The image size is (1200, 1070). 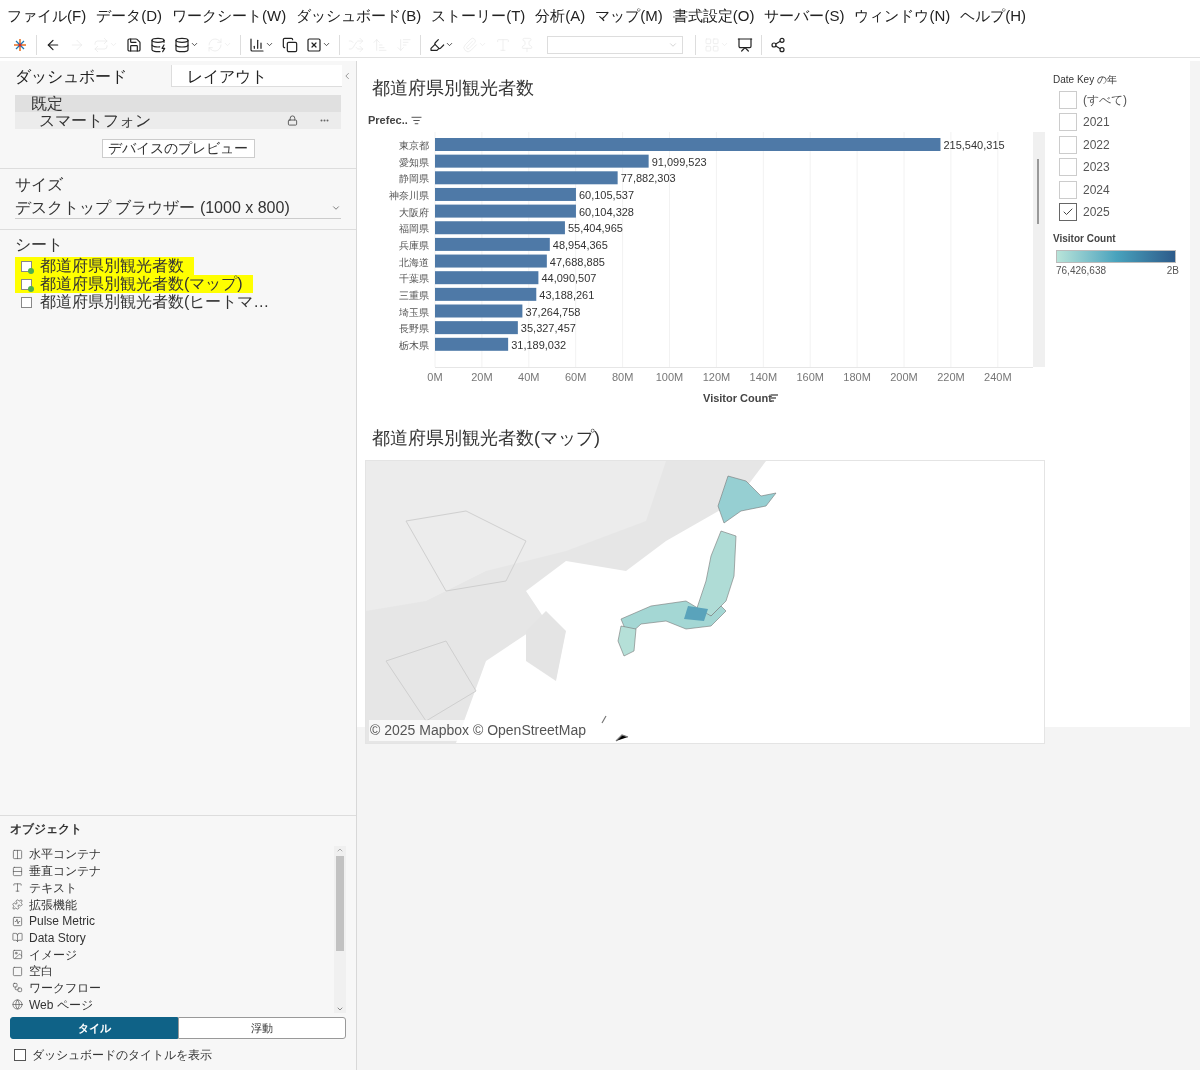 What do you see at coordinates (129, 16) in the screenshot?
I see `menu-item: データ(D)` at bounding box center [129, 16].